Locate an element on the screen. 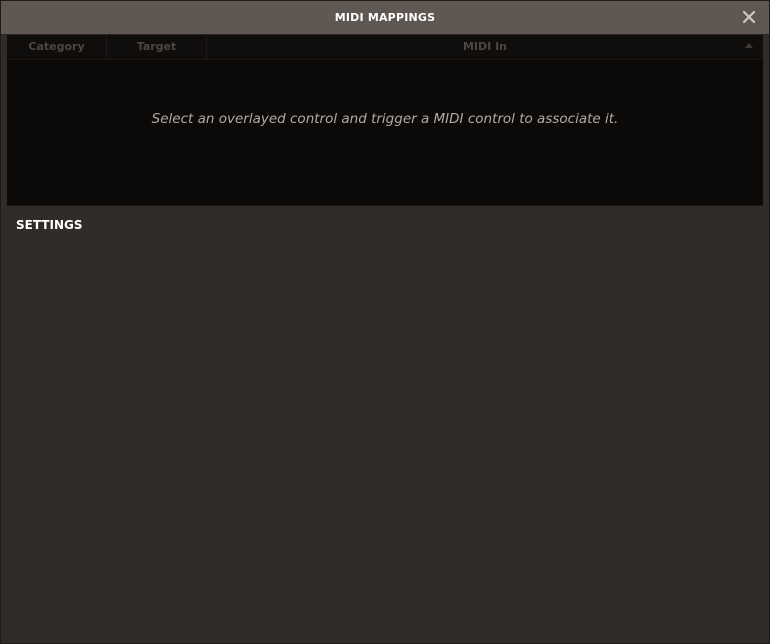 Image resolution: width=770 pixels, height=644 pixels. sort-ascending-icon is located at coordinates (749, 45).